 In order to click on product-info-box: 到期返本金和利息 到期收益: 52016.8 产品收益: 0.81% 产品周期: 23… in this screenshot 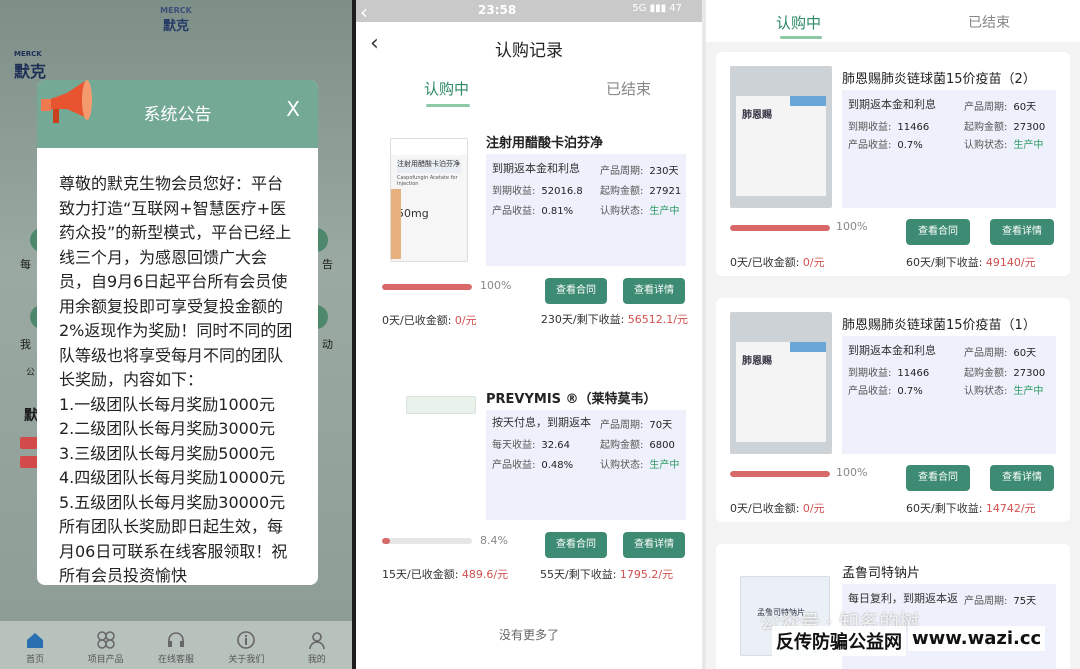, I will do `click(586, 210)`.